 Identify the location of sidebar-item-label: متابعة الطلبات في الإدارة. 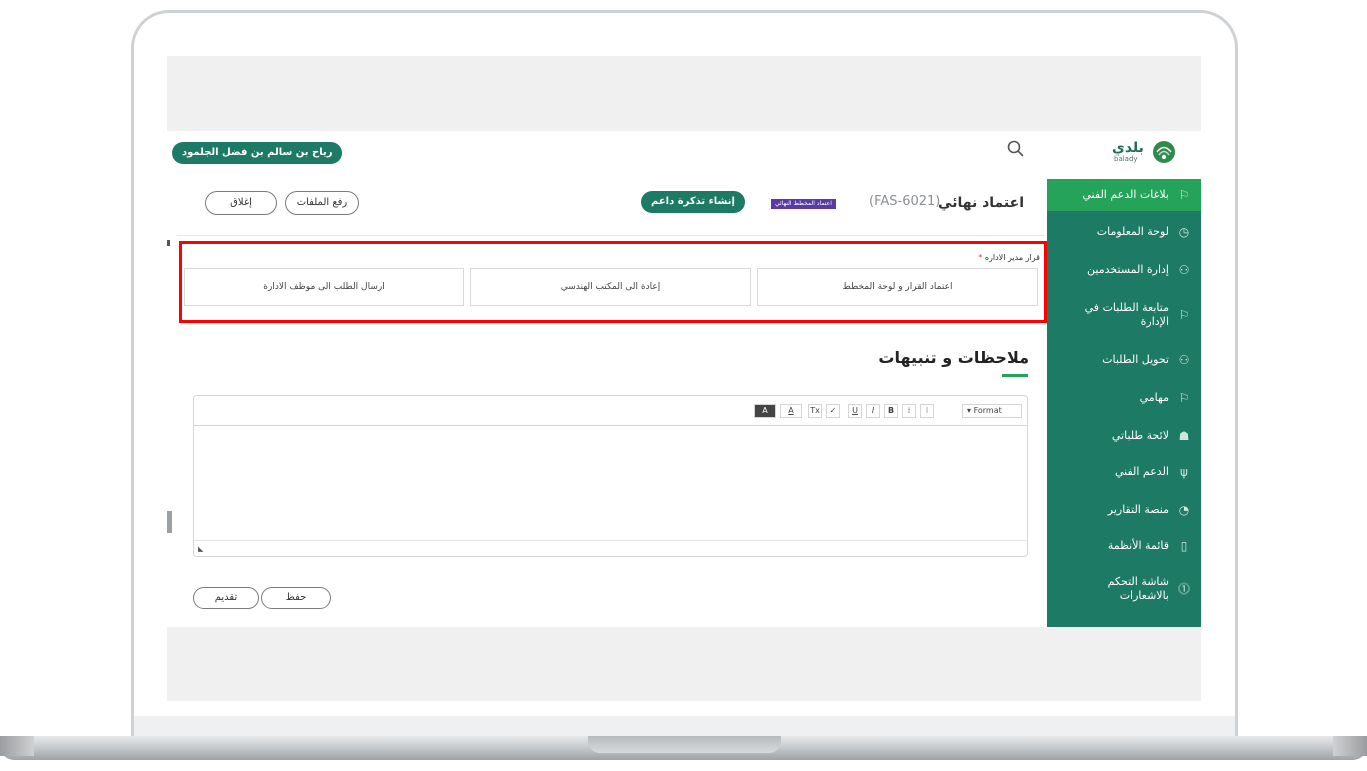
(1126, 314).